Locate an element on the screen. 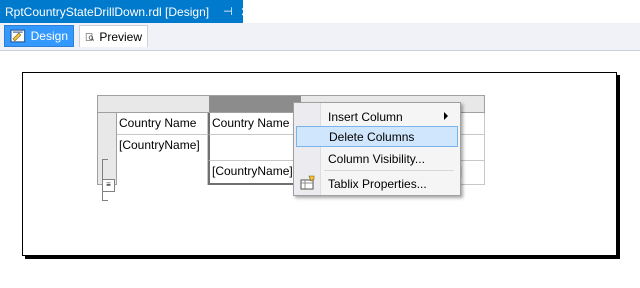 The image size is (640, 288). menu-item-delete-columns: Delete Columns is located at coordinates (377, 136).